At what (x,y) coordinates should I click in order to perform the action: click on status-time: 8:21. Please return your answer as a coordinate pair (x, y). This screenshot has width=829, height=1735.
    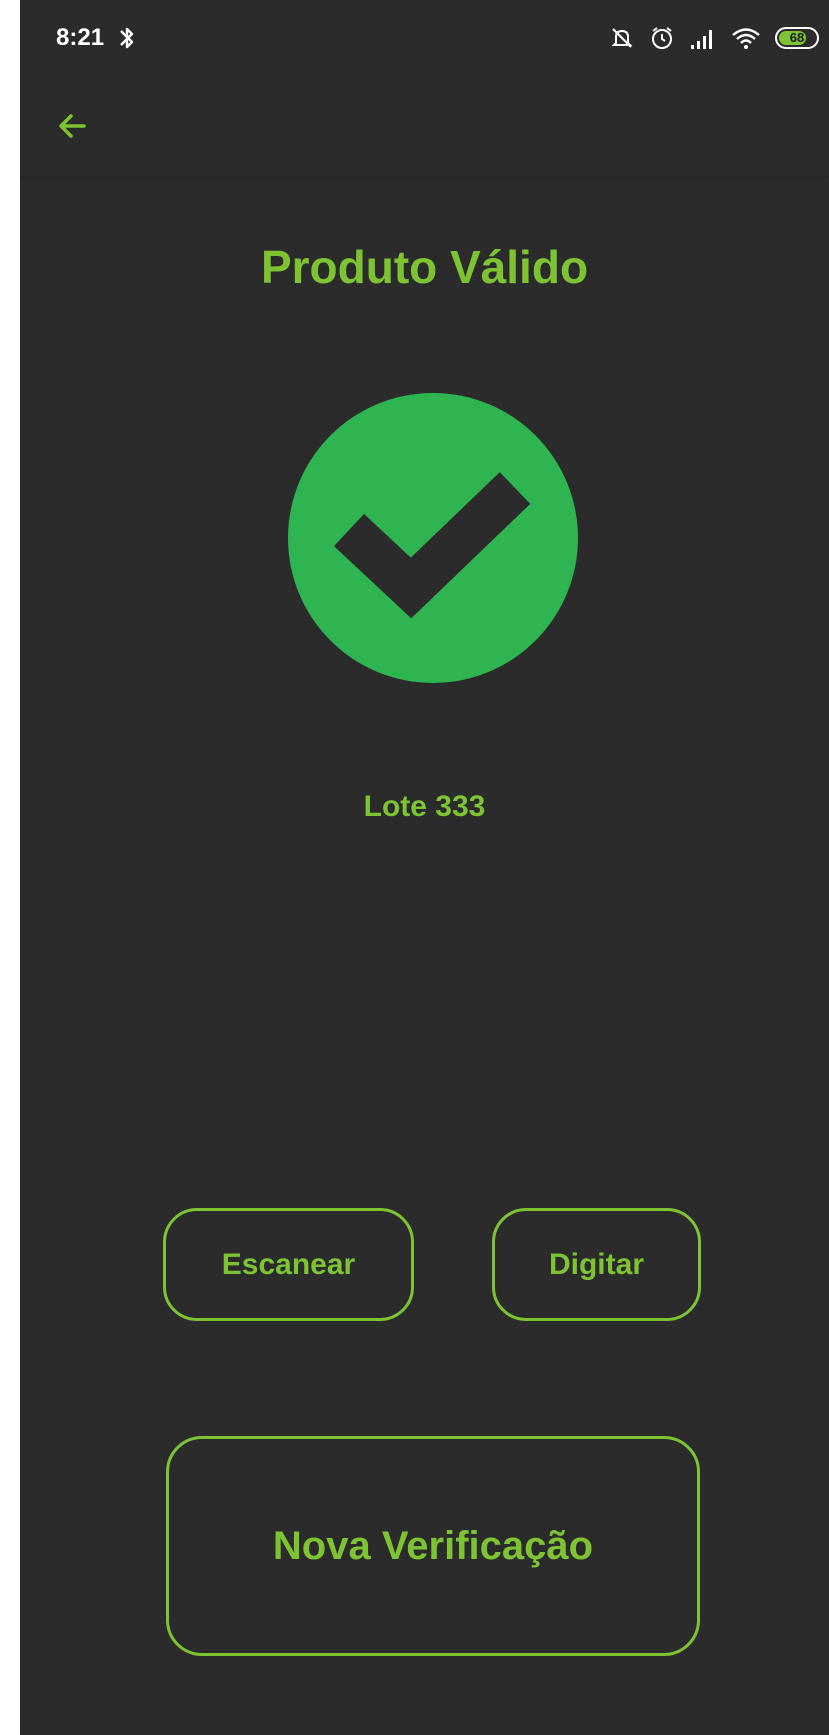
    Looking at the image, I should click on (80, 37).